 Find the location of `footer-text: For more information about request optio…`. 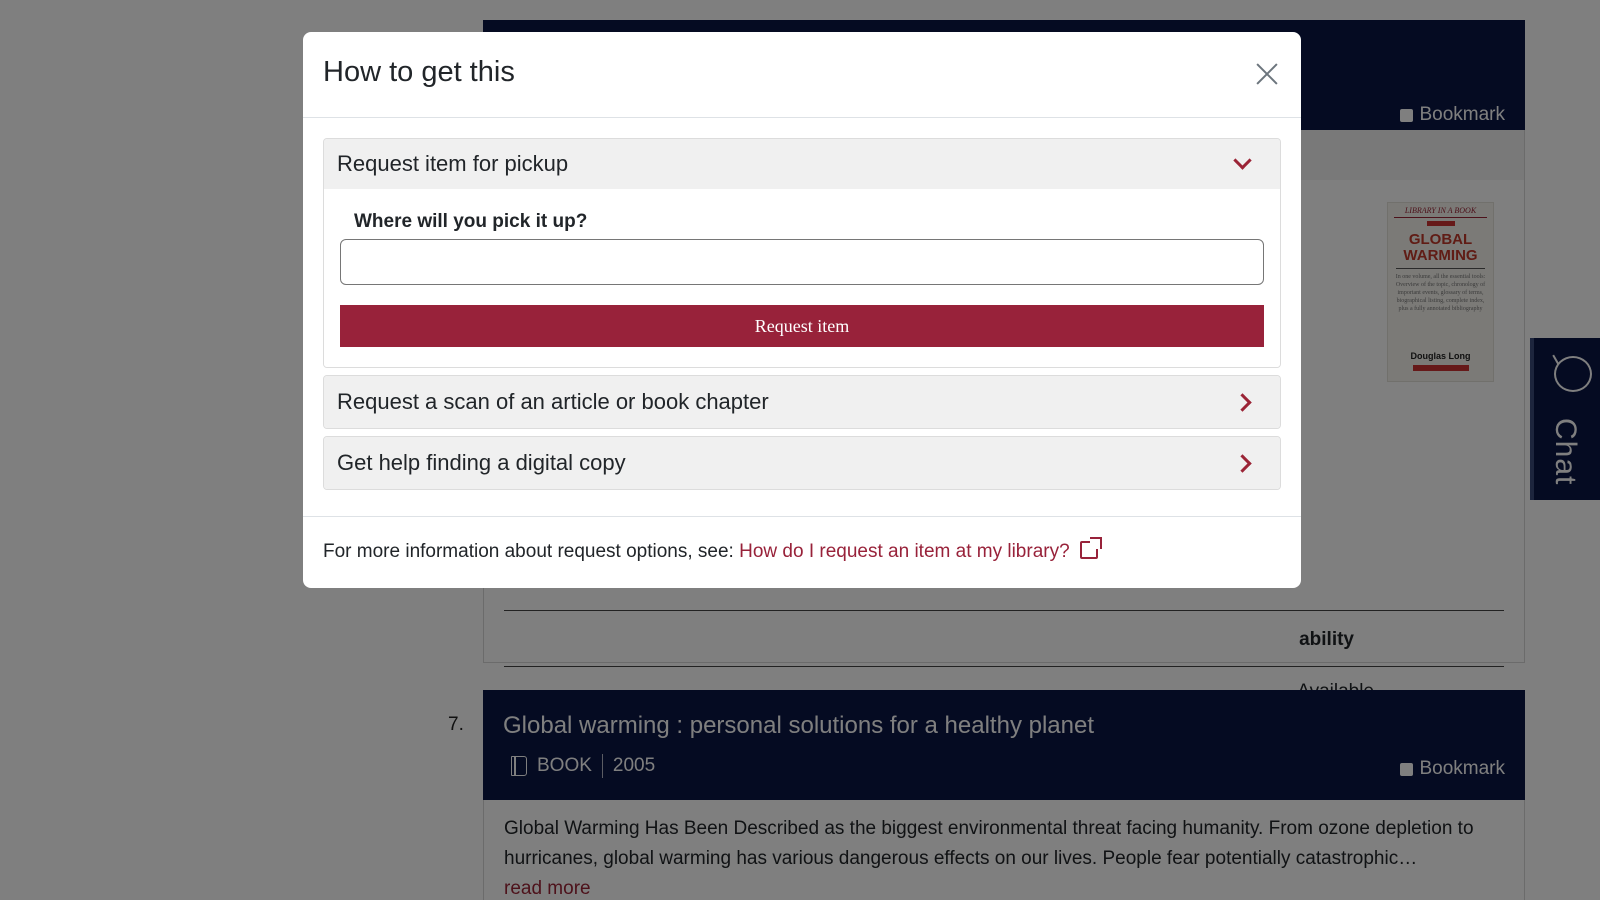

footer-text: For more information about request optio… is located at coordinates (528, 551).